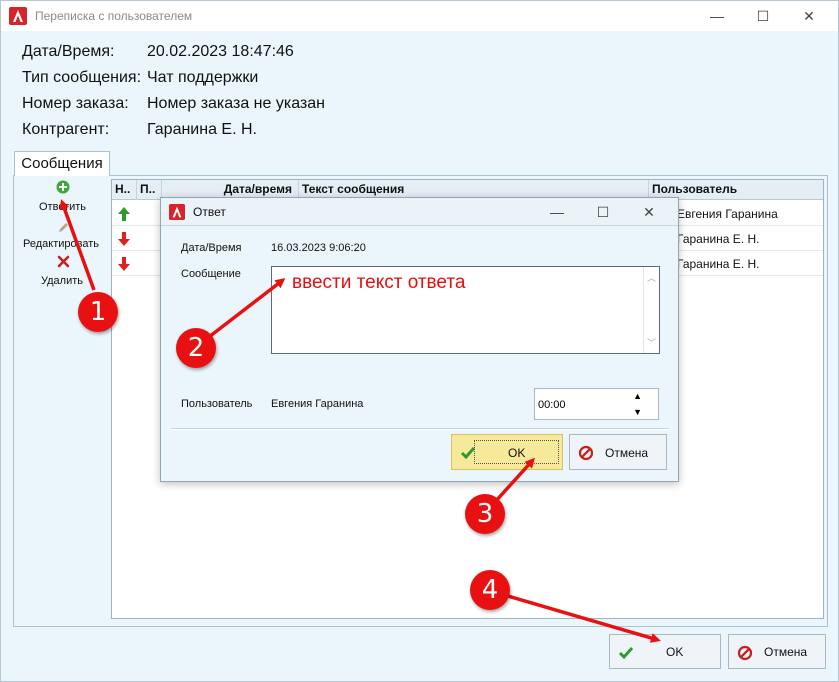  I want to click on dialog-title: Ответ, so click(209, 212).